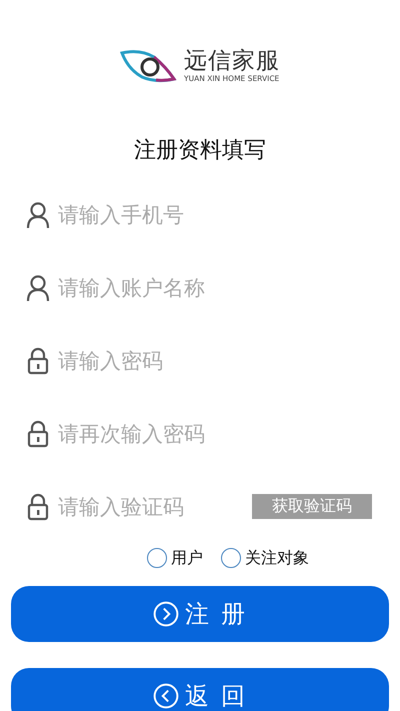 The image size is (400, 711). Describe the element at coordinates (277, 558) in the screenshot. I see `radio-label: 关注对象` at that location.